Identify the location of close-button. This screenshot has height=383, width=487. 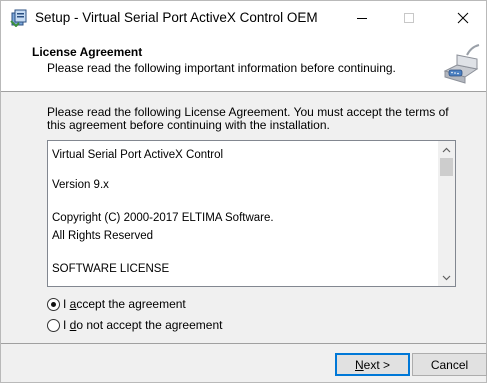
(463, 18).